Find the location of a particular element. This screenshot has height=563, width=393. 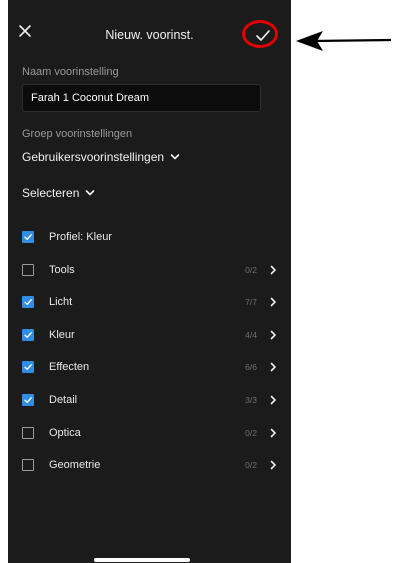

setting-row: Geometrie 0/2 is located at coordinates (149, 465).